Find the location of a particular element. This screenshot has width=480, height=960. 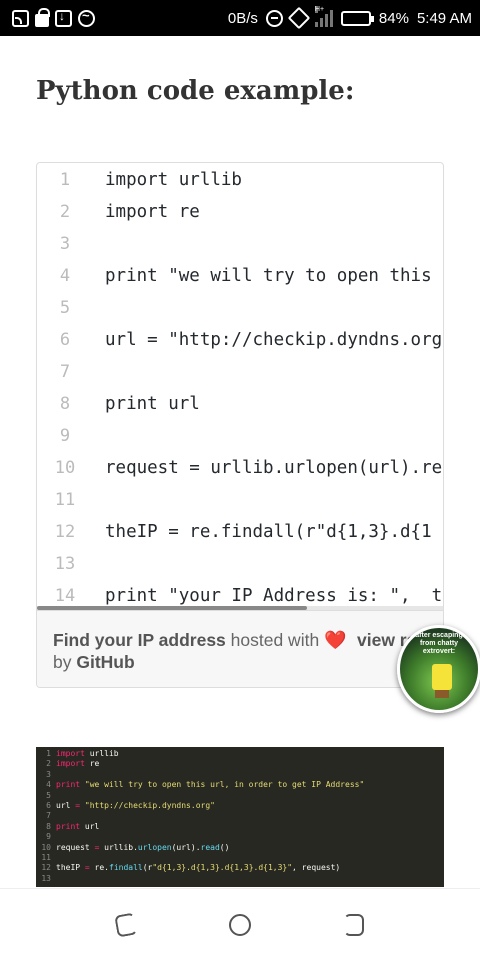

code-line: 14 print "your IP Address is: ", t is located at coordinates (240, 594).